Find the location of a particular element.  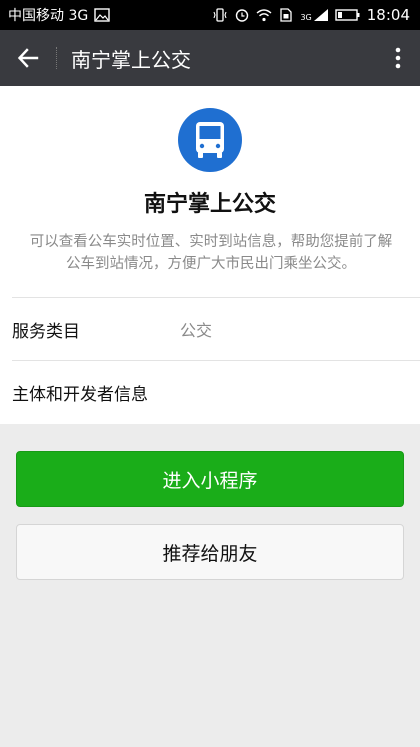

app-bar: 南宁掌上公交 is located at coordinates (210, 58).